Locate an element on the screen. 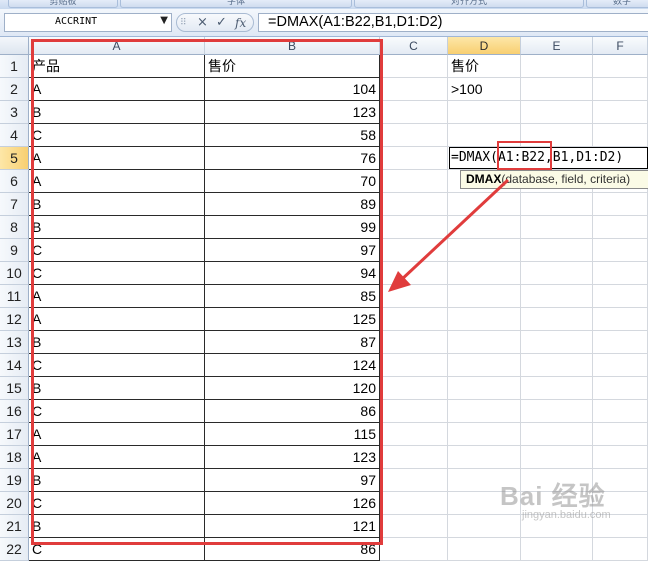 Image resolution: width=648 pixels, height=561 pixels. row-header-4: 4 is located at coordinates (14, 135).